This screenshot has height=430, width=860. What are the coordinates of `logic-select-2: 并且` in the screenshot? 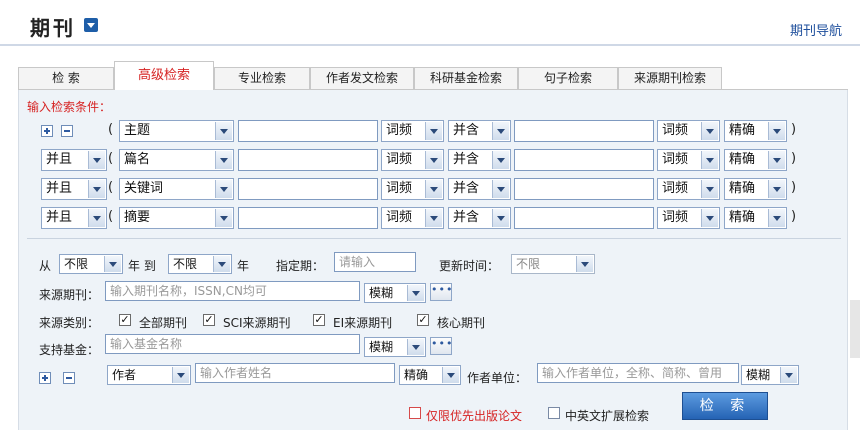 It's located at (74, 160).